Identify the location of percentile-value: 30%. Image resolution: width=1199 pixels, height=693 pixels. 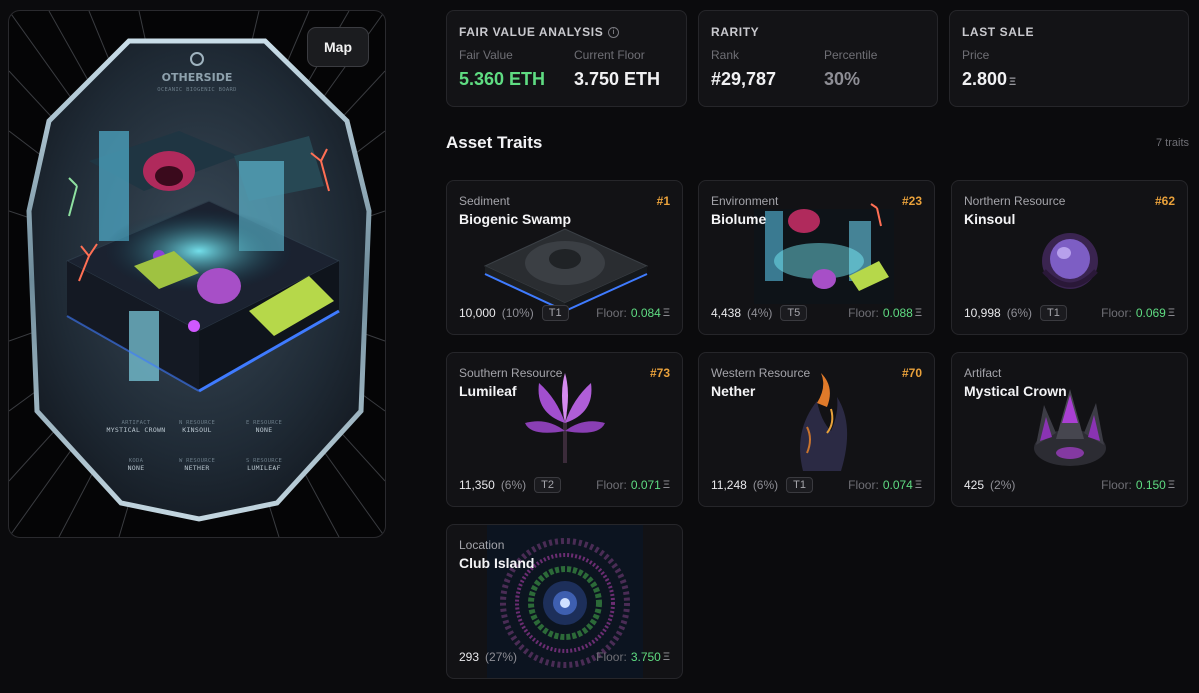
(842, 79).